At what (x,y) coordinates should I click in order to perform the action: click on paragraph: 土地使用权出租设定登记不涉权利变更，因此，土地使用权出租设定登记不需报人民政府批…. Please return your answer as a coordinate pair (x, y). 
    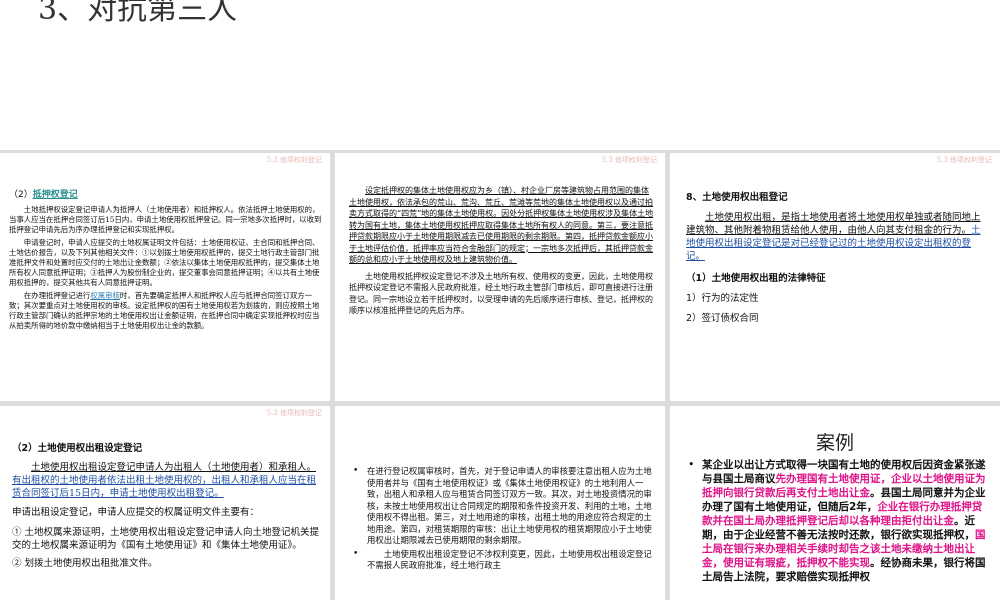
    Looking at the image, I should click on (509, 559).